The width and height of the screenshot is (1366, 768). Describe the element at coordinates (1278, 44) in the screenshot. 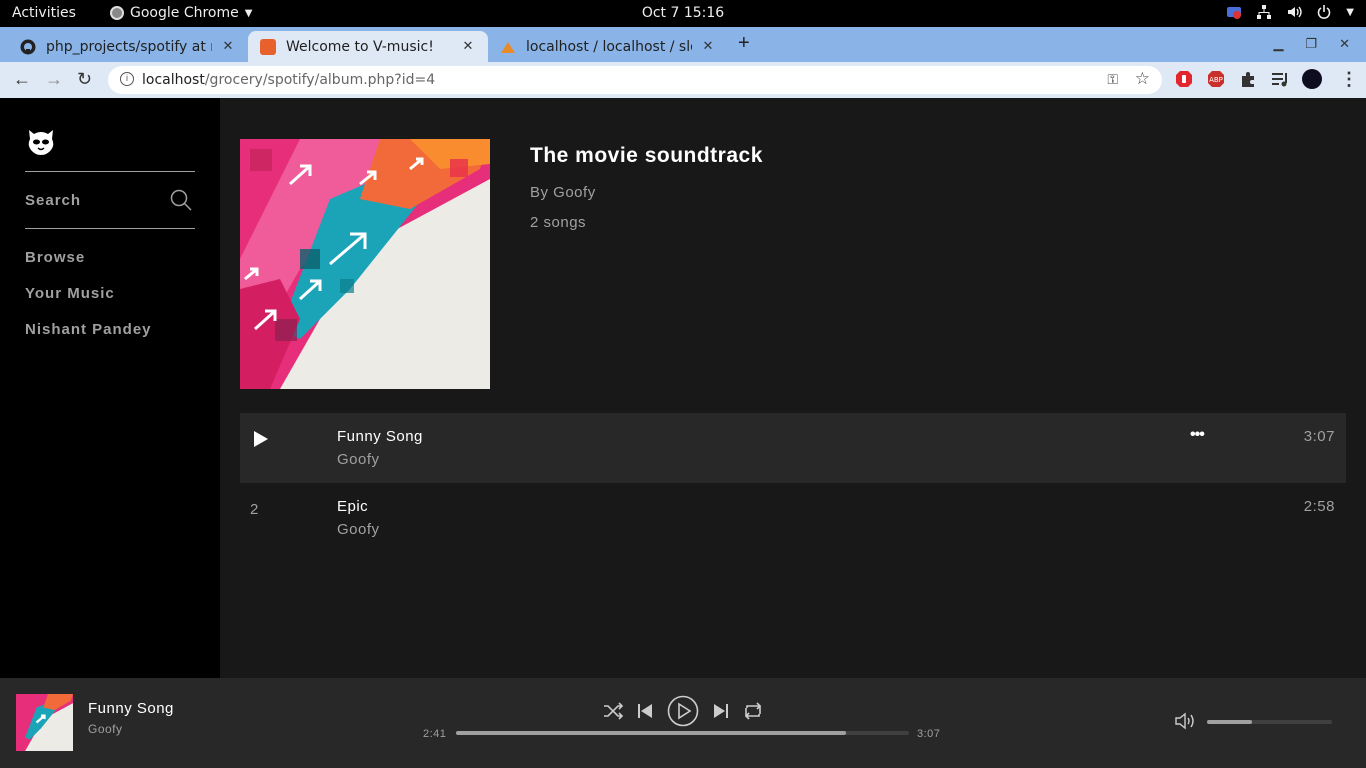

I see `minimize-icon: ▁` at that location.